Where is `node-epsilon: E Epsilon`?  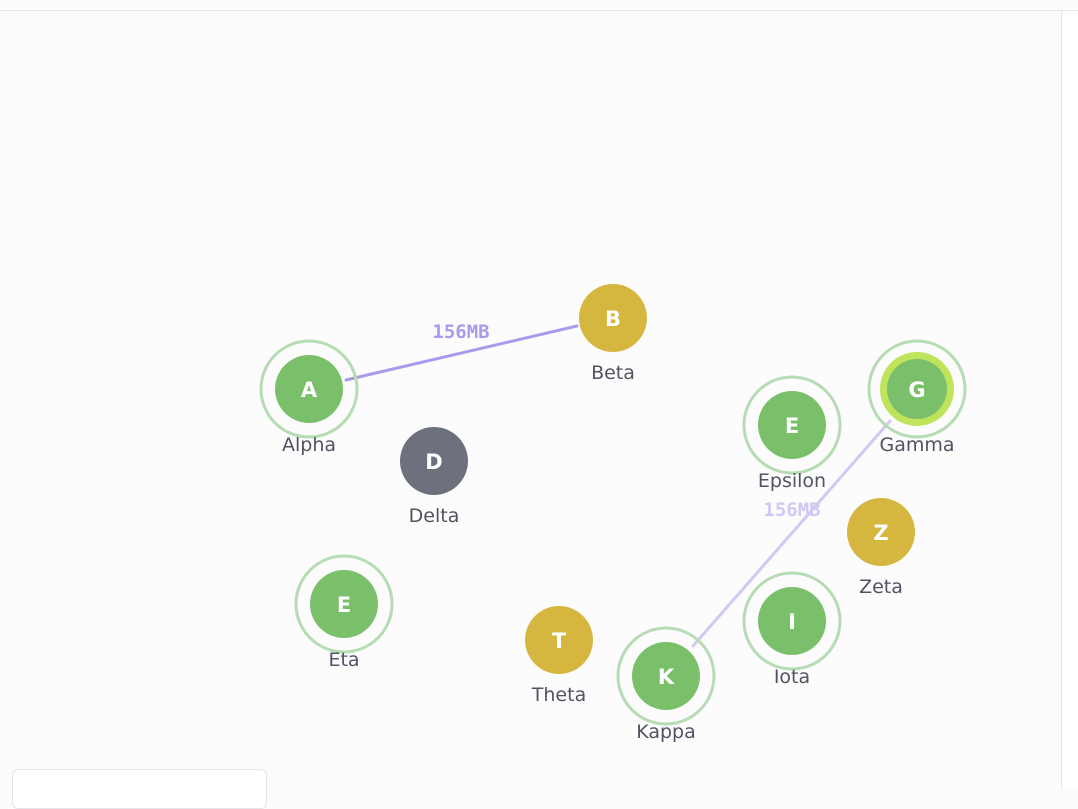 node-epsilon: E Epsilon is located at coordinates (792, 433).